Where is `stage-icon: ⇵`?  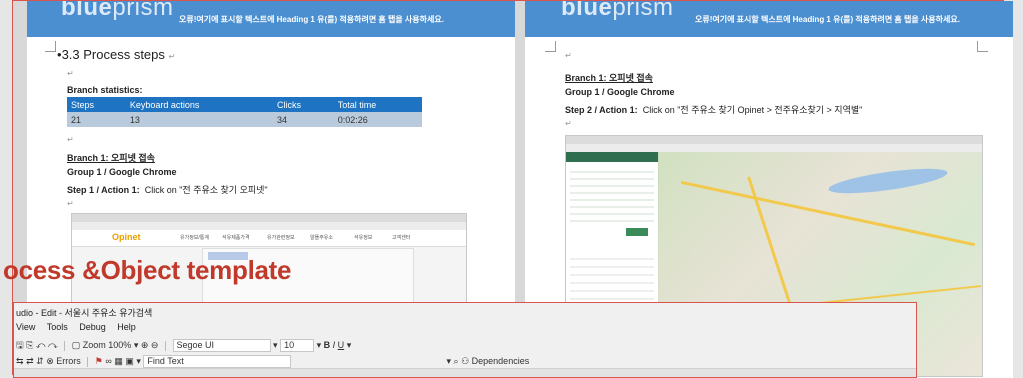 stage-icon: ⇵ is located at coordinates (40, 361).